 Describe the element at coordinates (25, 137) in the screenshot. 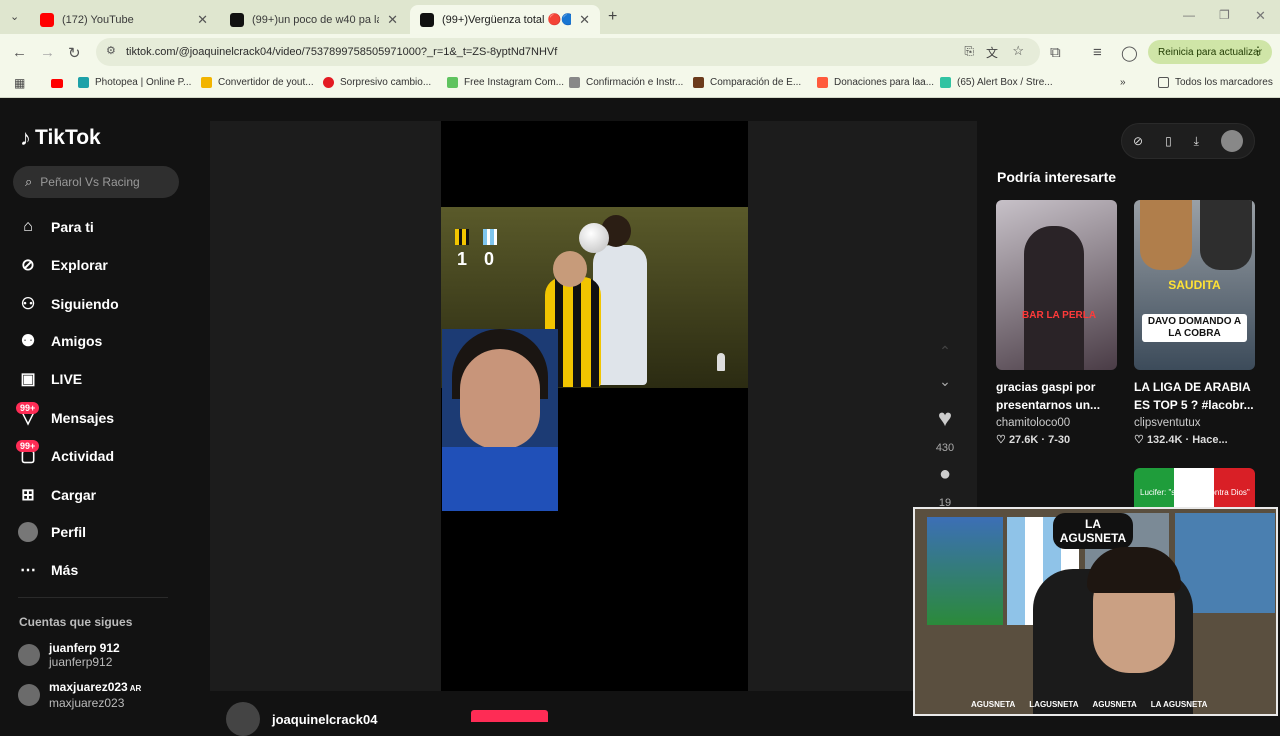

I see `tiktok-note-icon: ♪` at that location.